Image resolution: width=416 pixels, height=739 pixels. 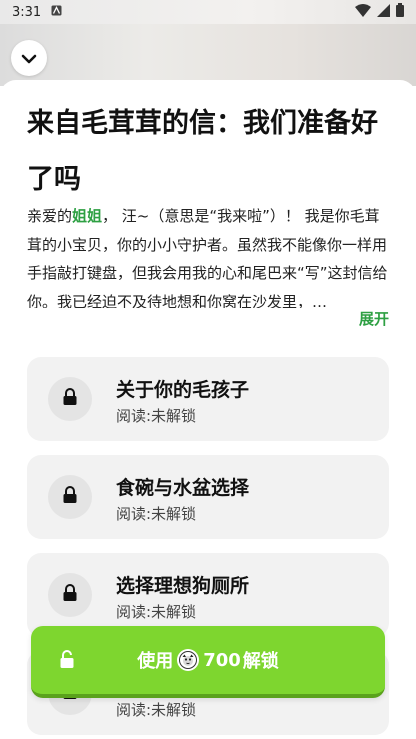 What do you see at coordinates (363, 12) in the screenshot?
I see `wifi-icon` at bounding box center [363, 12].